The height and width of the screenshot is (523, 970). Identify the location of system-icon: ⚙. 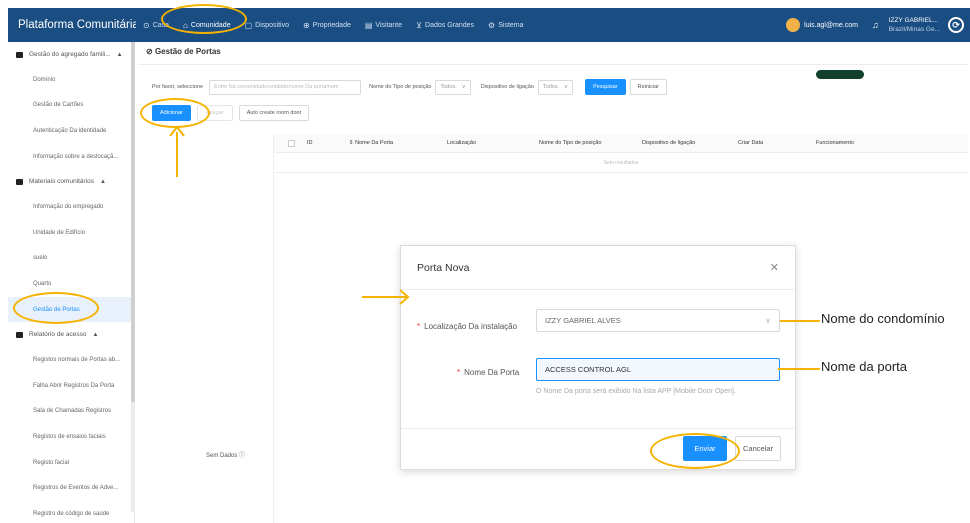
(492, 25).